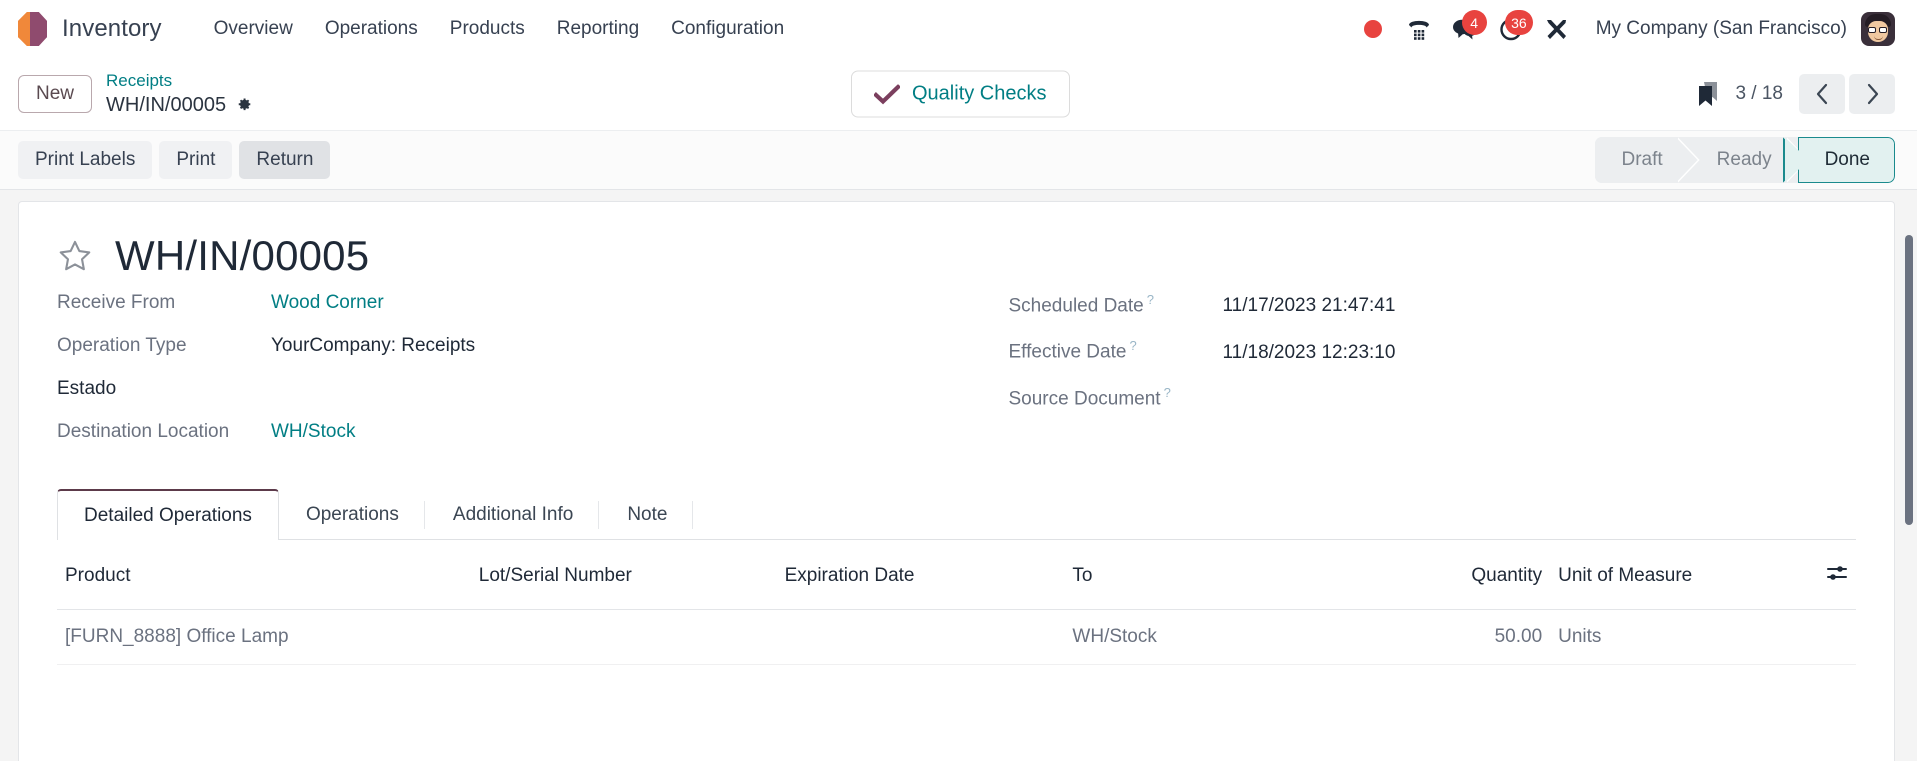  Describe the element at coordinates (313, 432) in the screenshot. I see `field-destination-location-value: WH/Stock` at that location.